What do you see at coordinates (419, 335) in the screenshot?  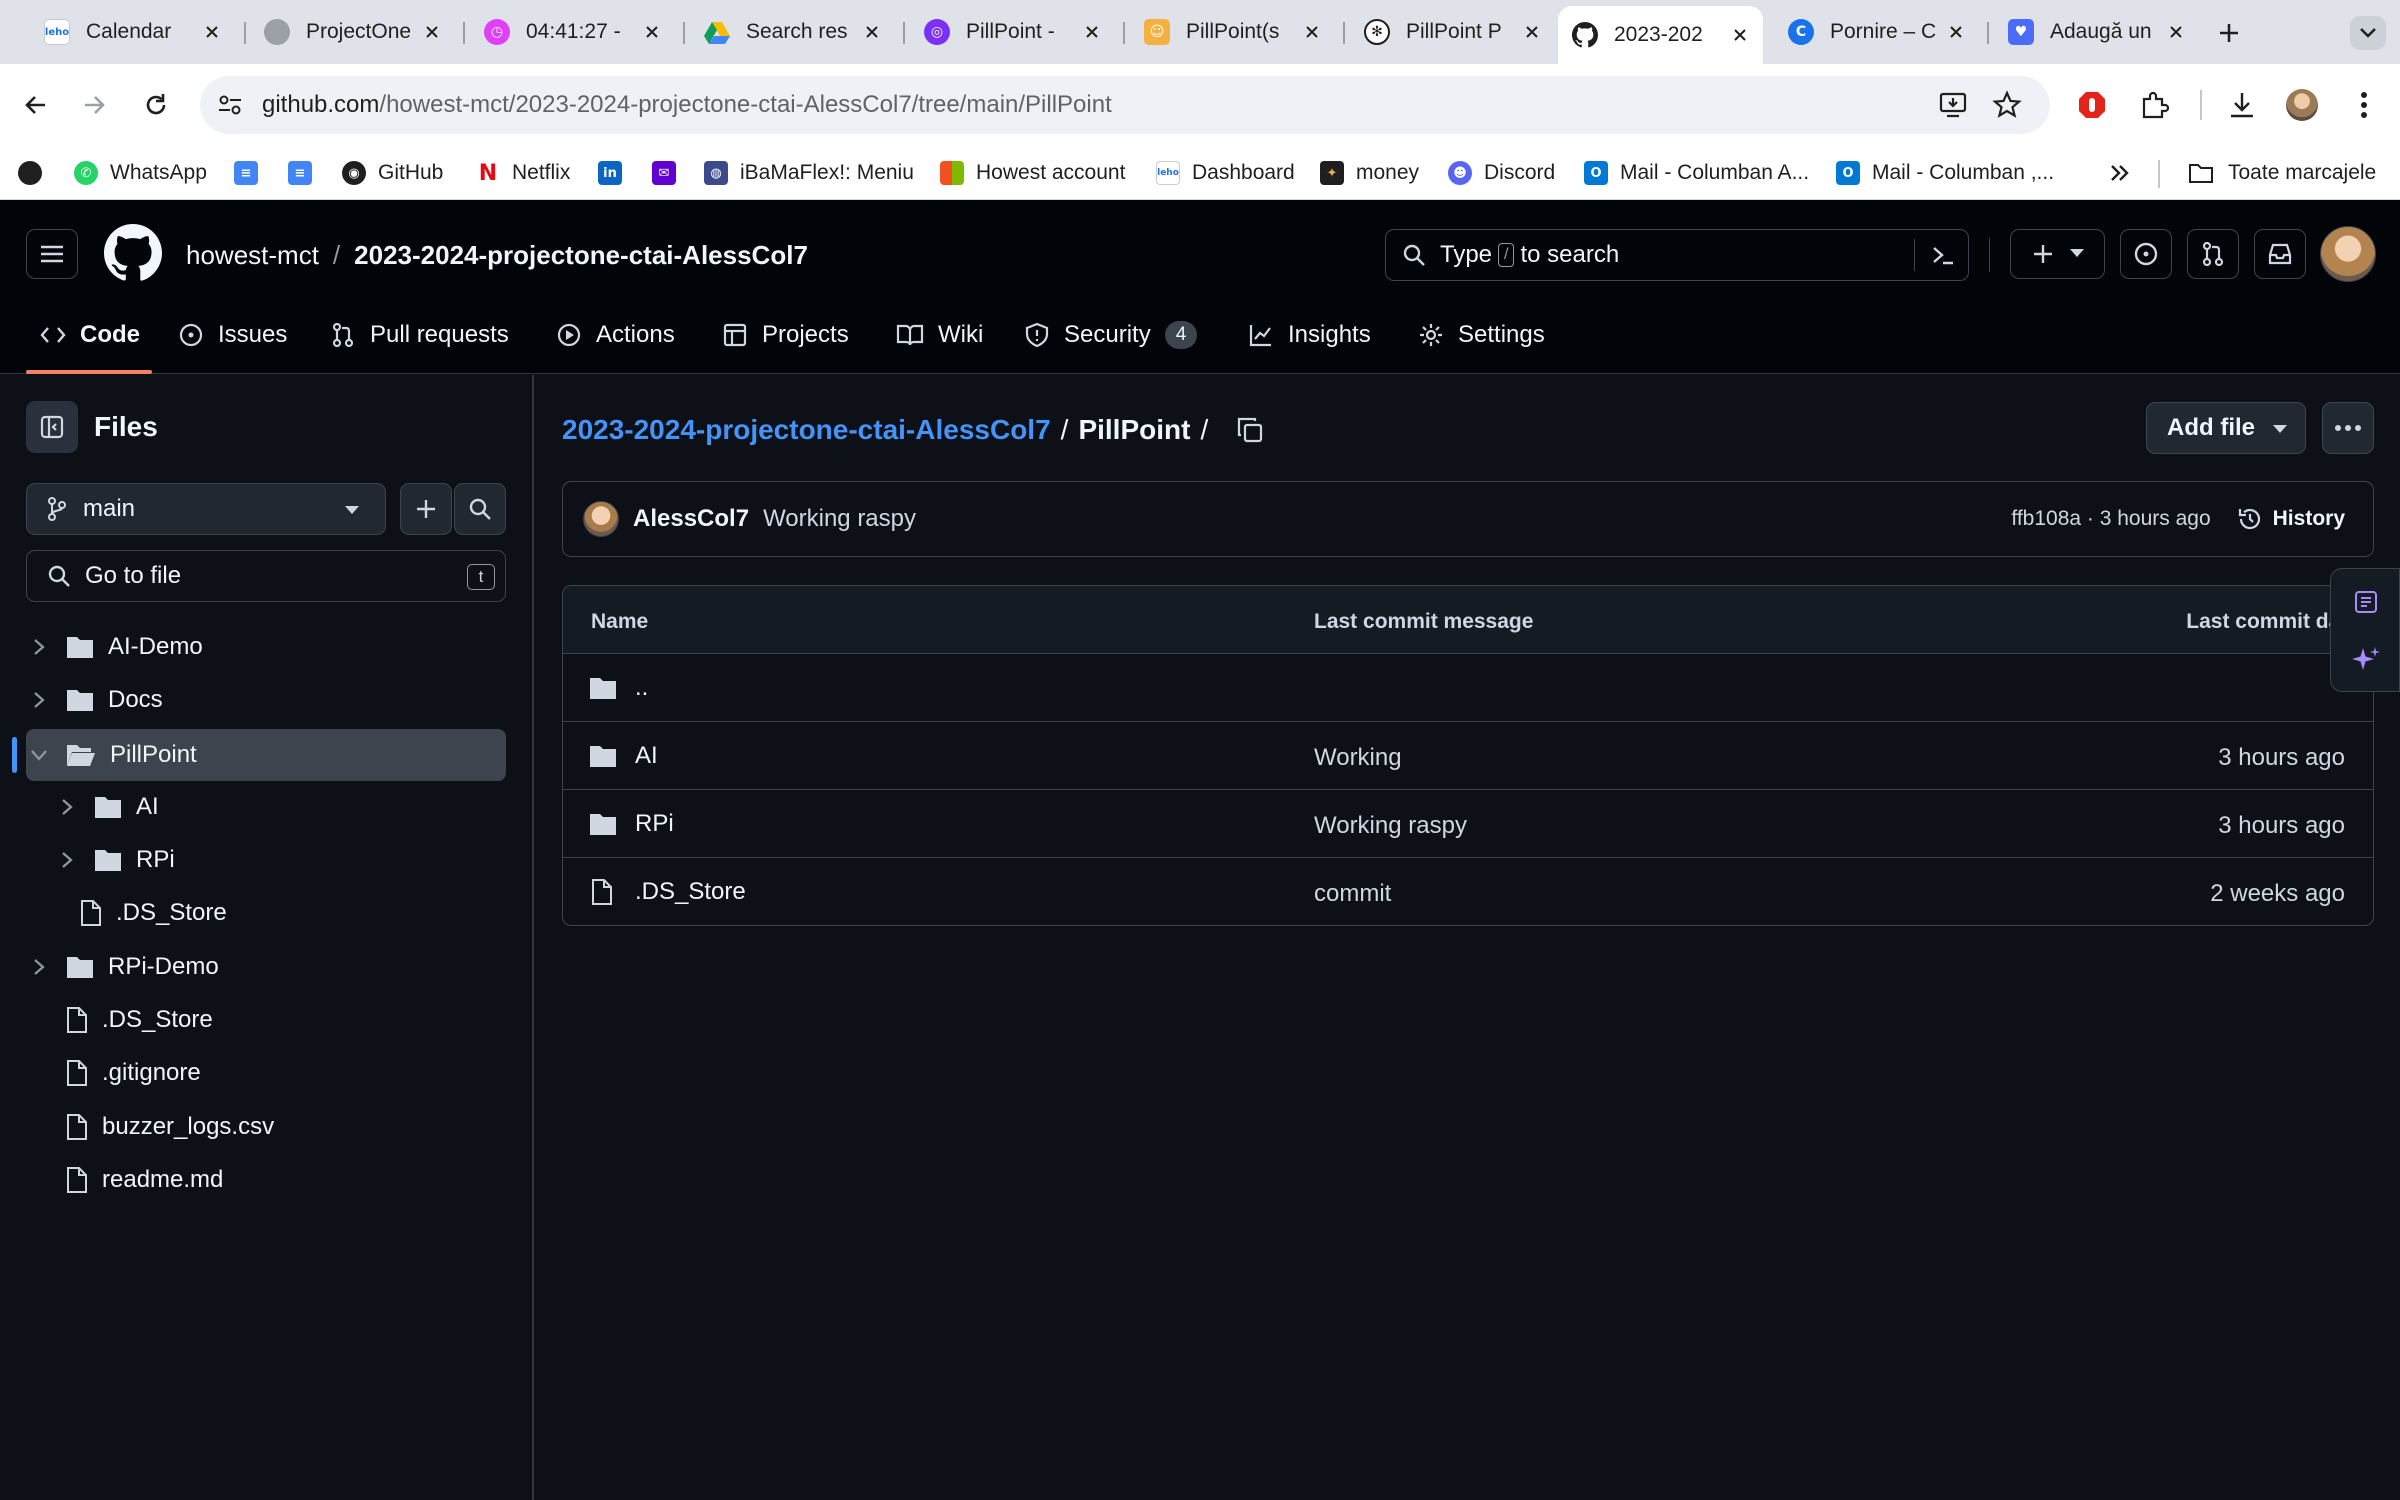 I see `tab-pull-requests: Pull requests` at bounding box center [419, 335].